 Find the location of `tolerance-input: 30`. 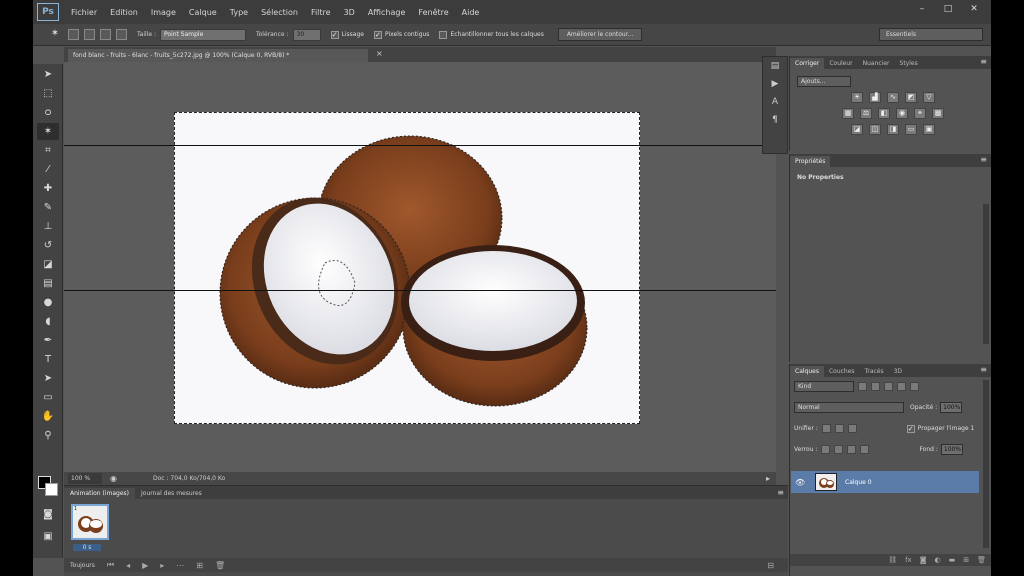

tolerance-input: 30 is located at coordinates (306, 34).